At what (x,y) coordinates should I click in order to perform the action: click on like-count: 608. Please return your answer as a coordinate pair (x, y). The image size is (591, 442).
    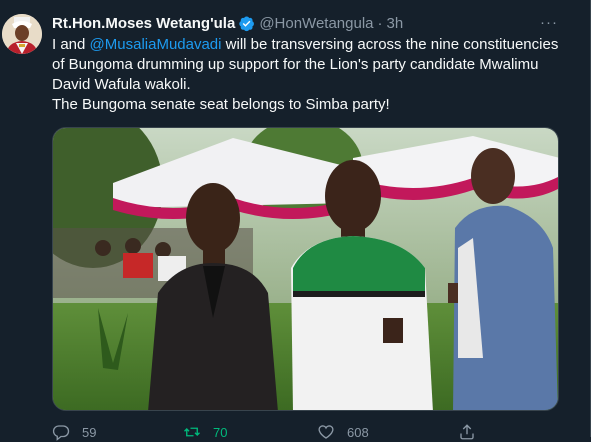
    Looking at the image, I should click on (358, 432).